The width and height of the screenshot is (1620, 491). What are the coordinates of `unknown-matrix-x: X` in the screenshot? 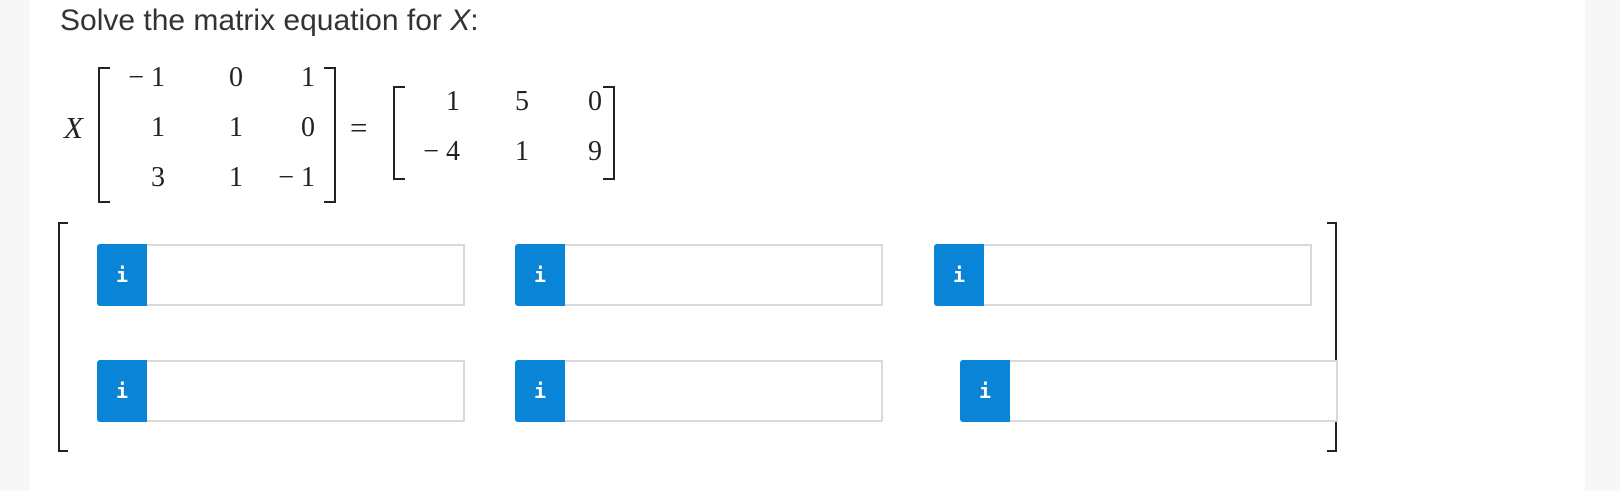 It's located at (73, 127).